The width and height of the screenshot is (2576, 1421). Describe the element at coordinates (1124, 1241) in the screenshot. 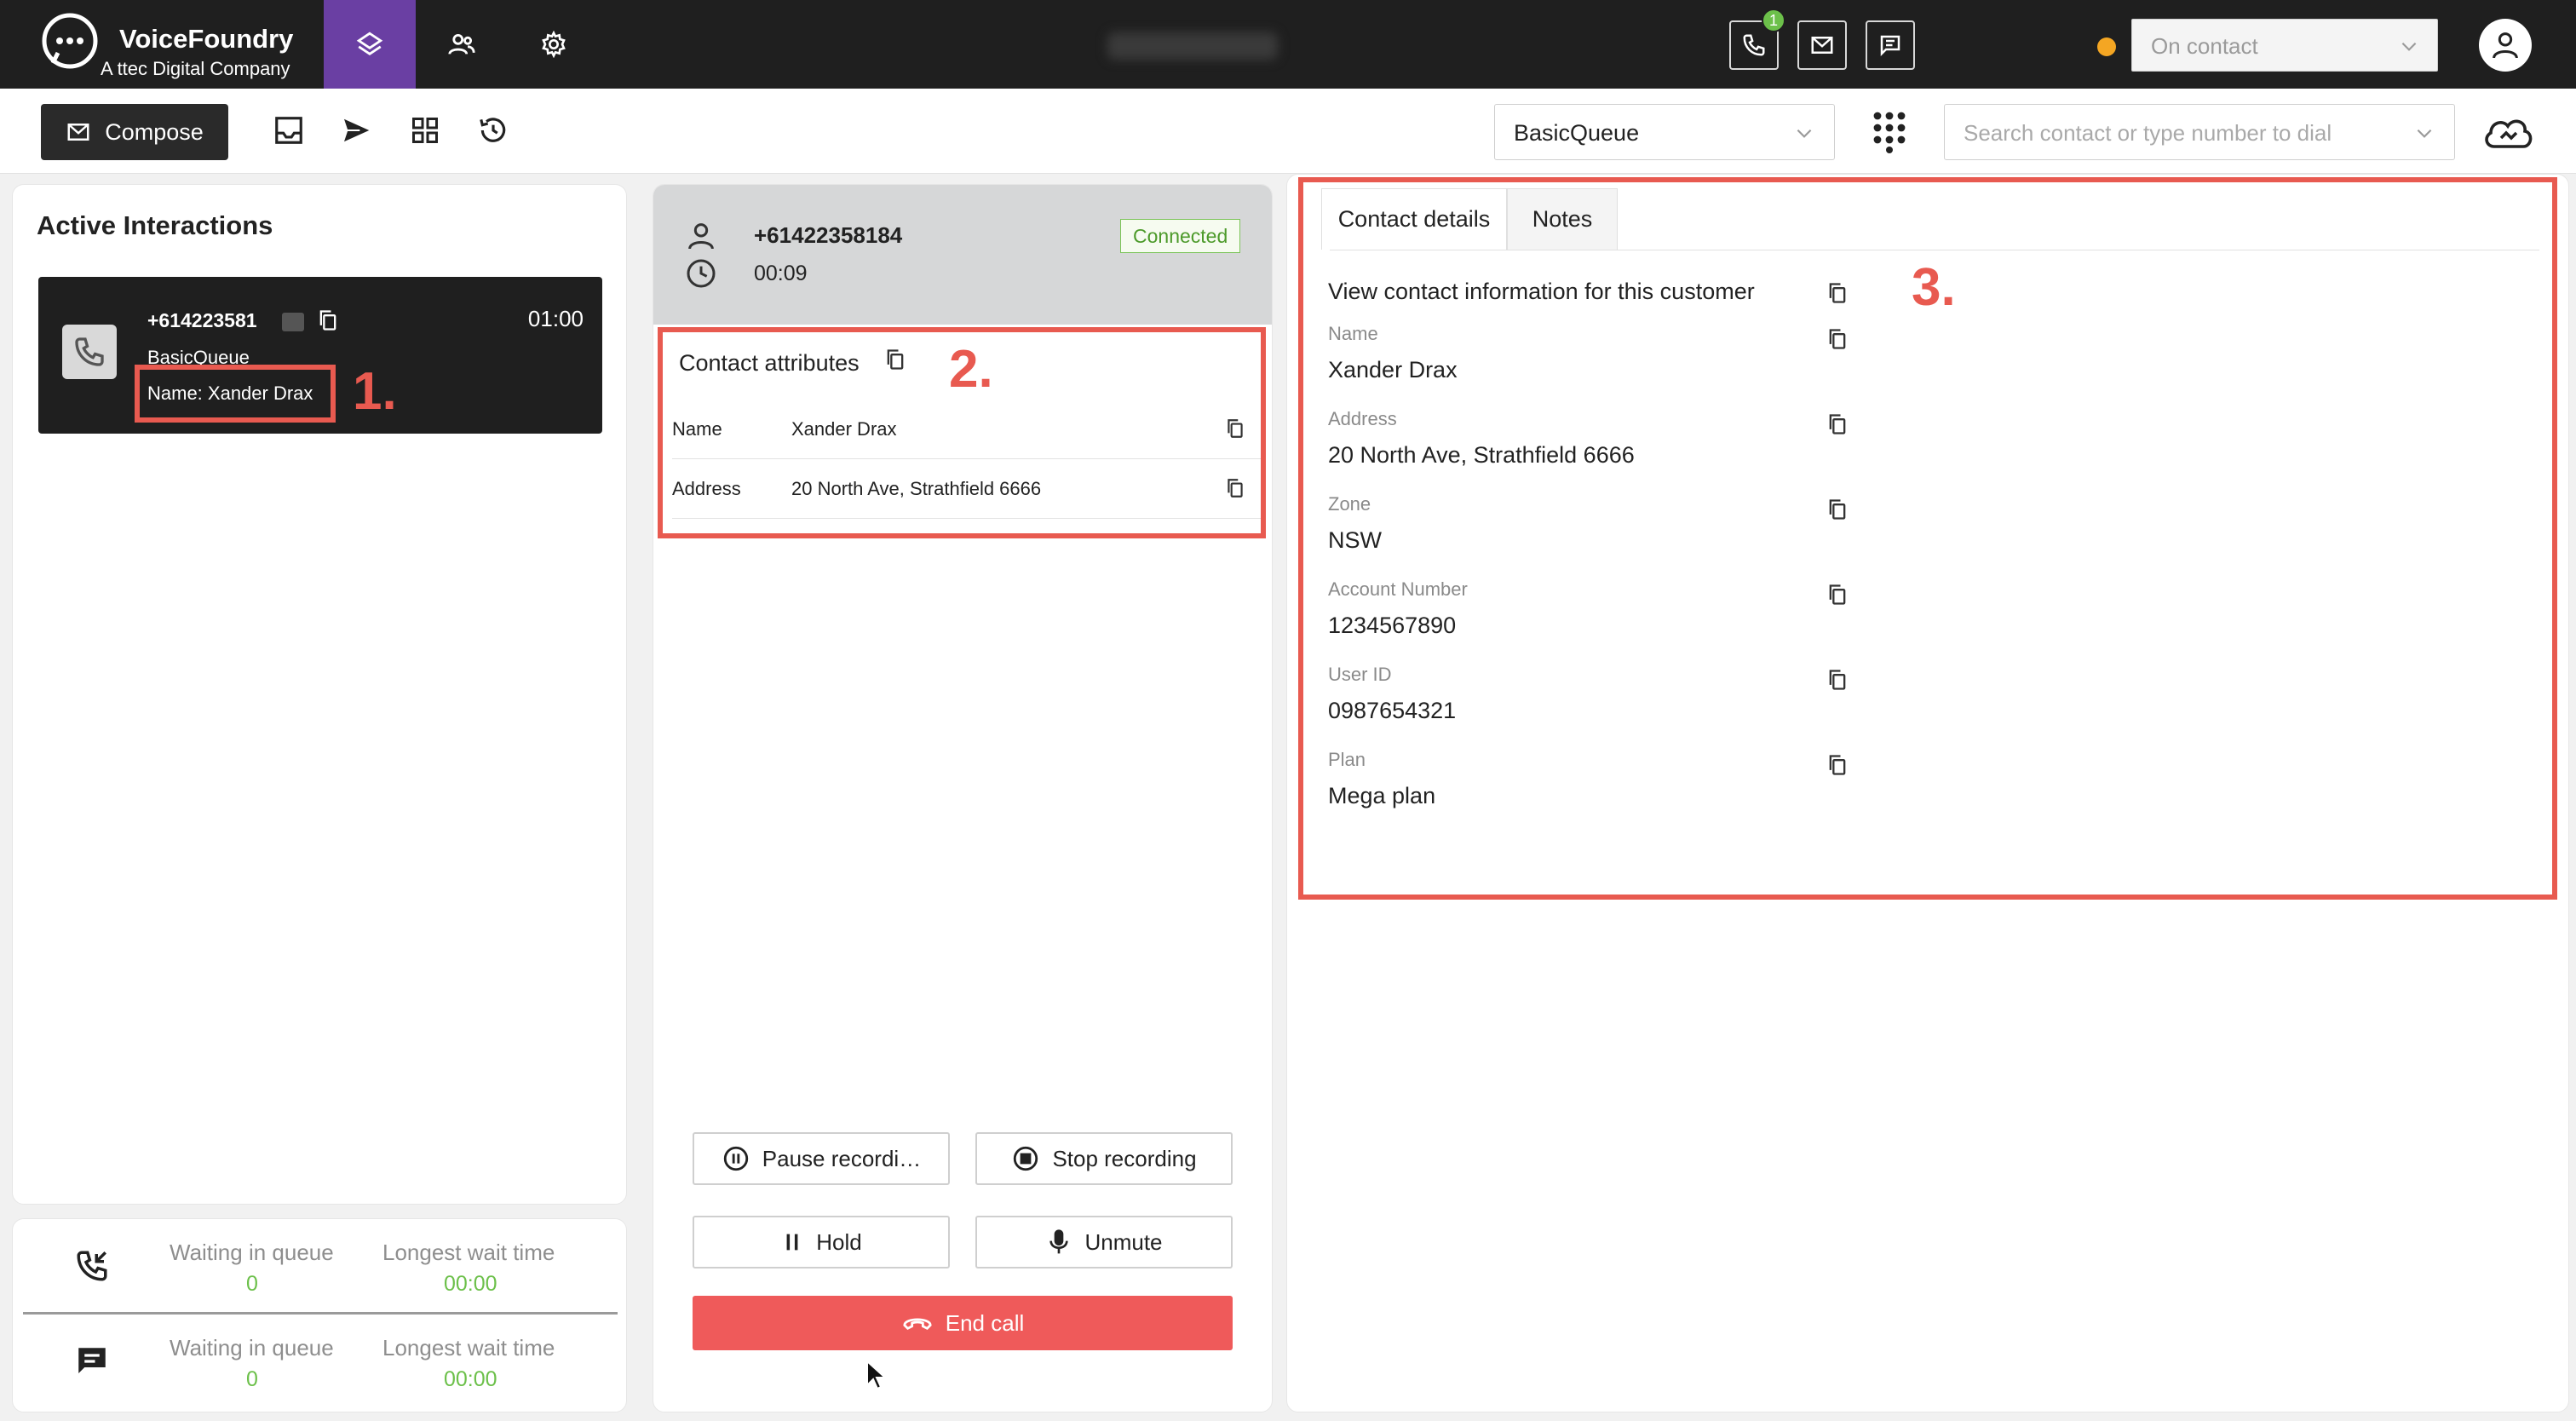

I see `unmute-label: Unmute` at that location.